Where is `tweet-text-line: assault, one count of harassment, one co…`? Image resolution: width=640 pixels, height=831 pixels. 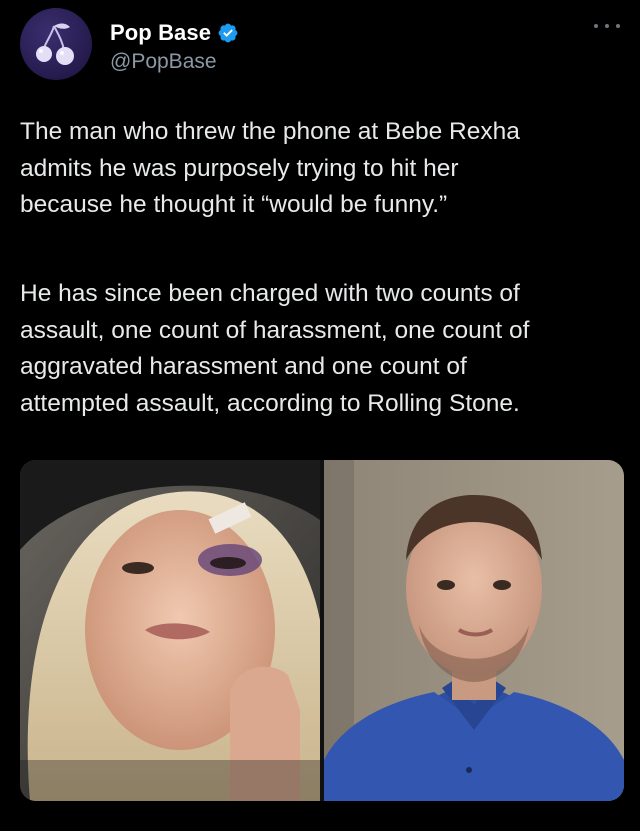
tweet-text-line: assault, one count of harassment, one co… is located at coordinates (275, 330).